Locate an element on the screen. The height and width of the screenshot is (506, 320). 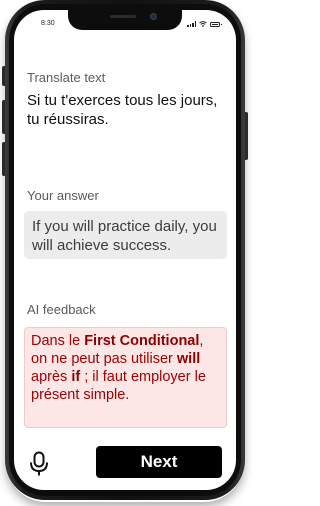
status-time: 8:30 is located at coordinates (48, 23).